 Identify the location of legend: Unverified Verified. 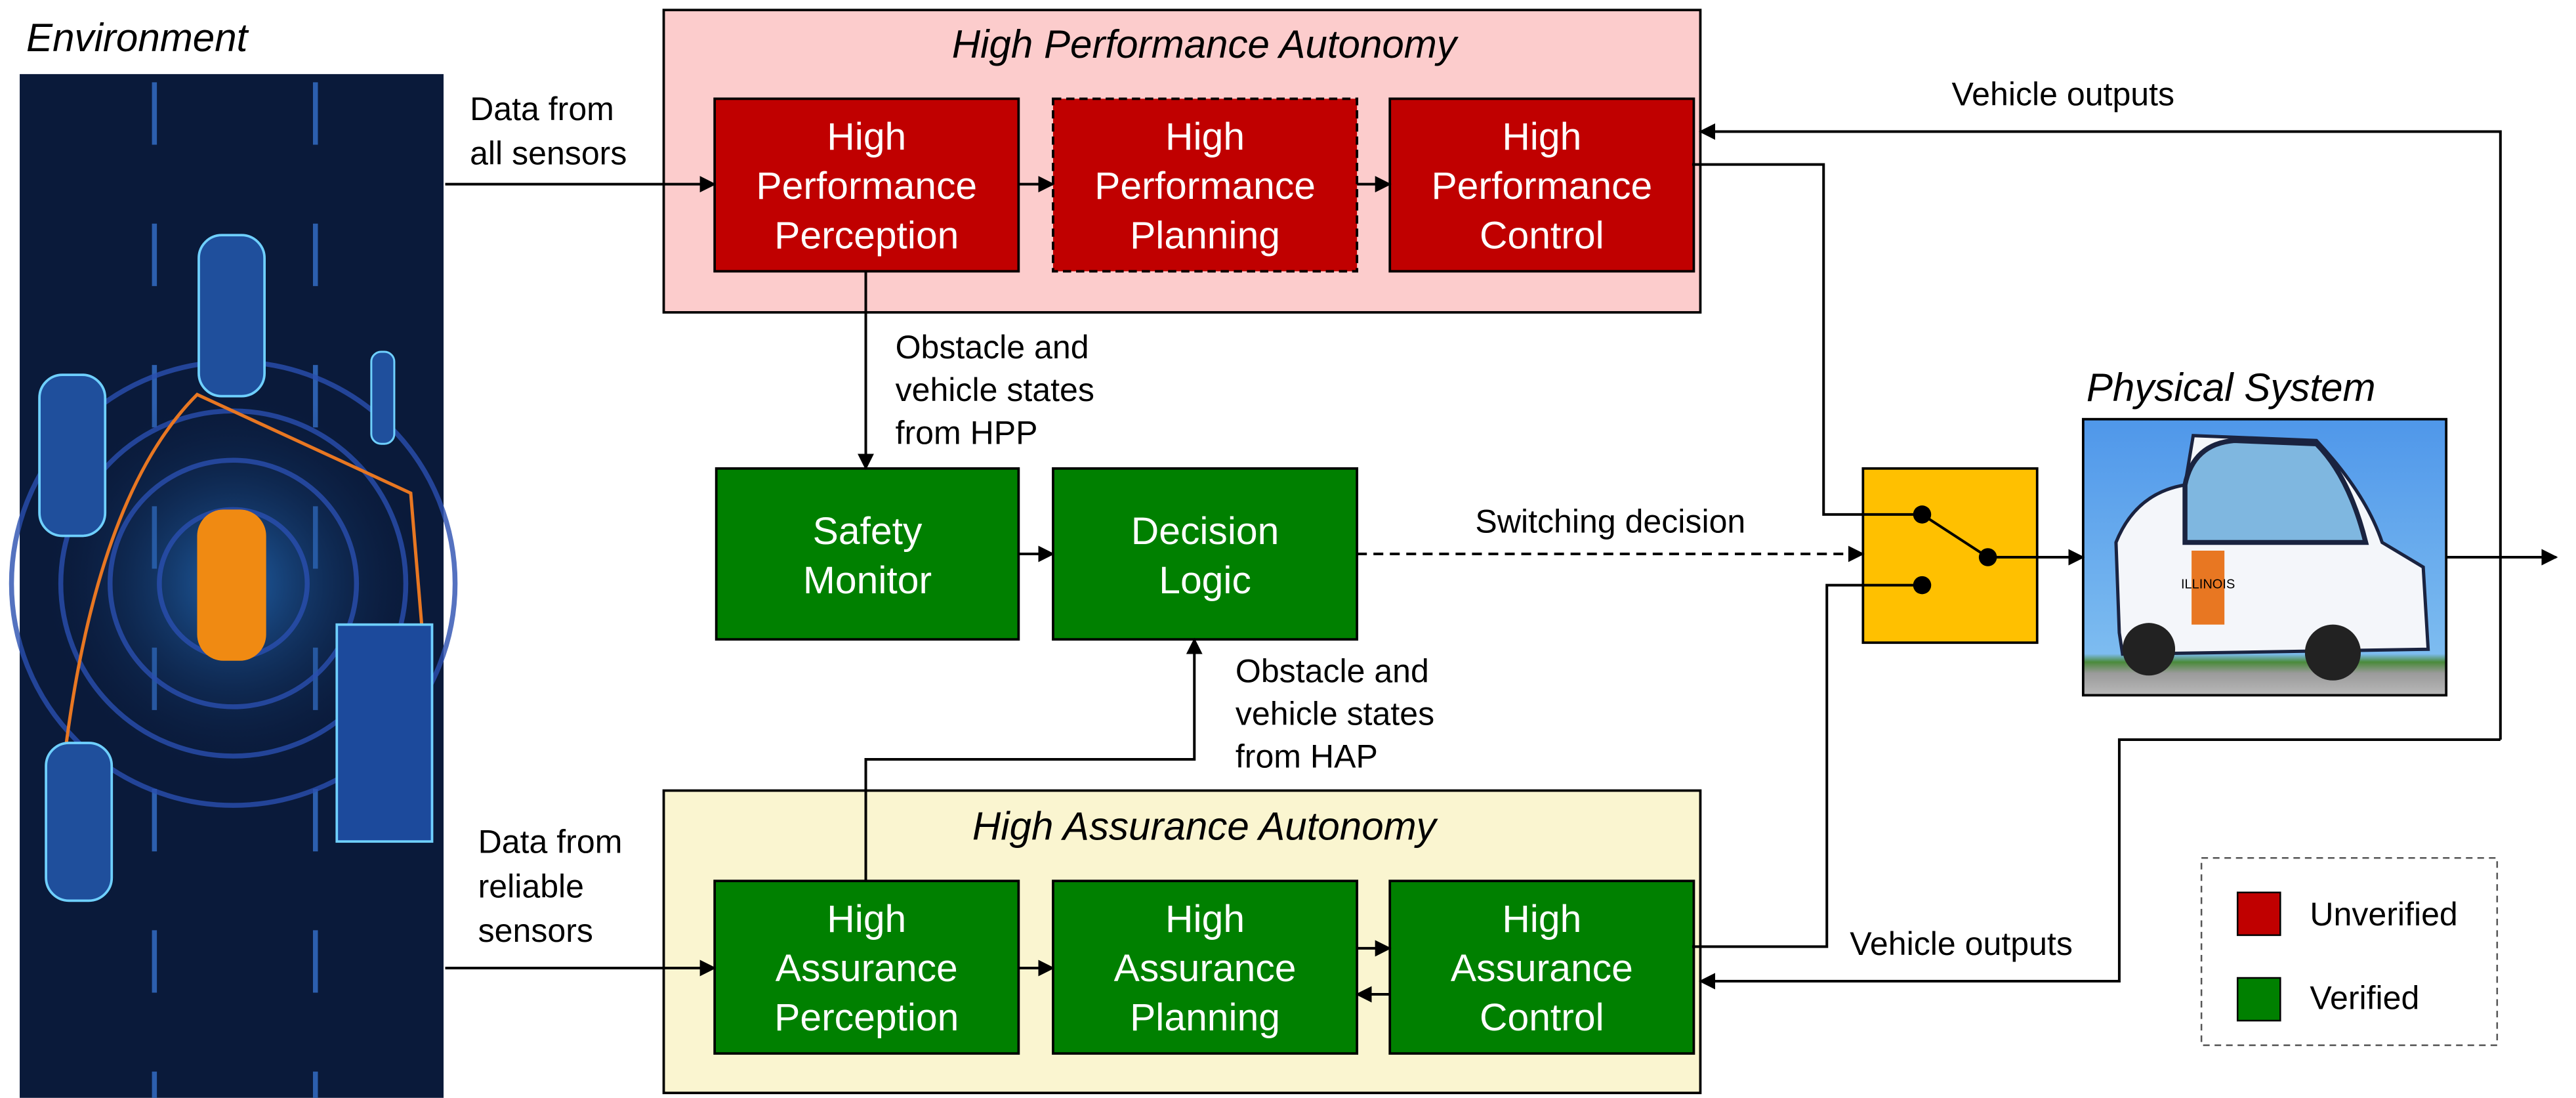
(2350, 951).